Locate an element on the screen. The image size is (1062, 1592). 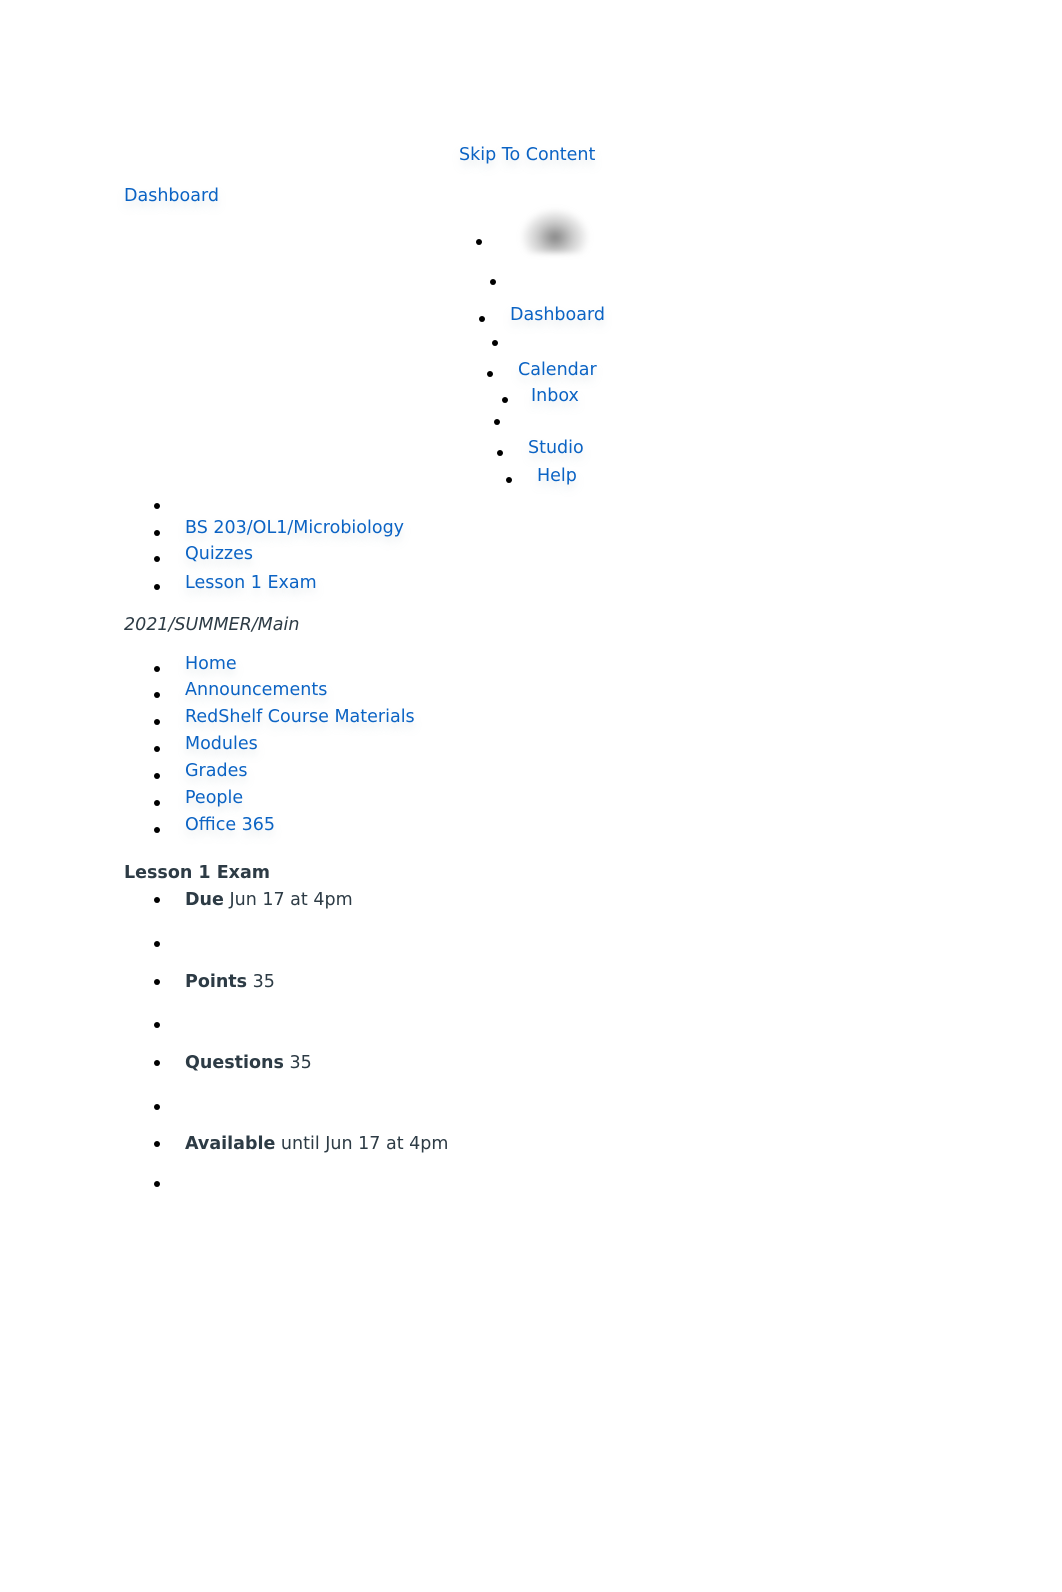
detail-label: Points is located at coordinates (216, 982).